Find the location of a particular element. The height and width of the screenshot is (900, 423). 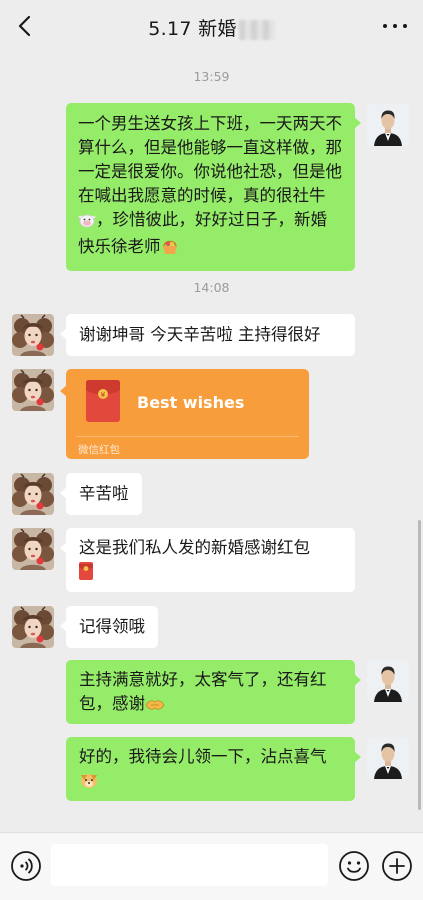

message-bubble: 辛苦啦 is located at coordinates (101, 494).